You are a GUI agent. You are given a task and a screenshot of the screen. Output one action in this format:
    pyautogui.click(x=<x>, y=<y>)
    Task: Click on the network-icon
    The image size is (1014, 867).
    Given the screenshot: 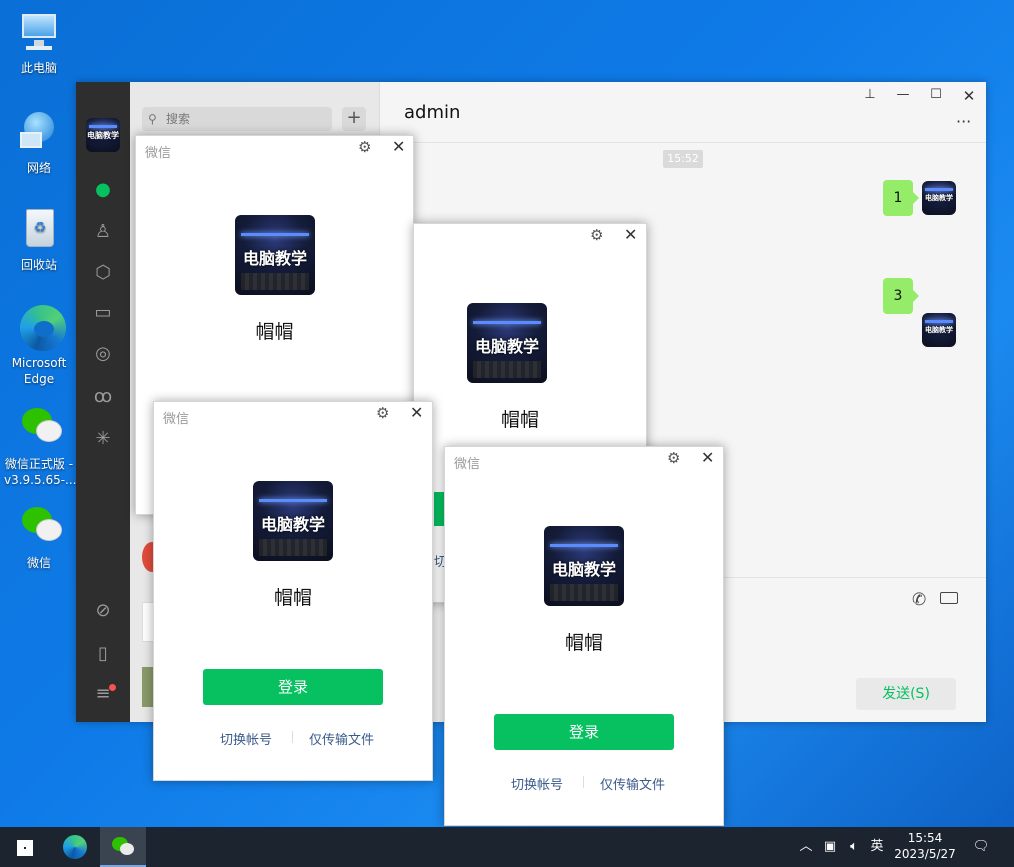 What is the action you would take?
    pyautogui.click(x=39, y=133)
    